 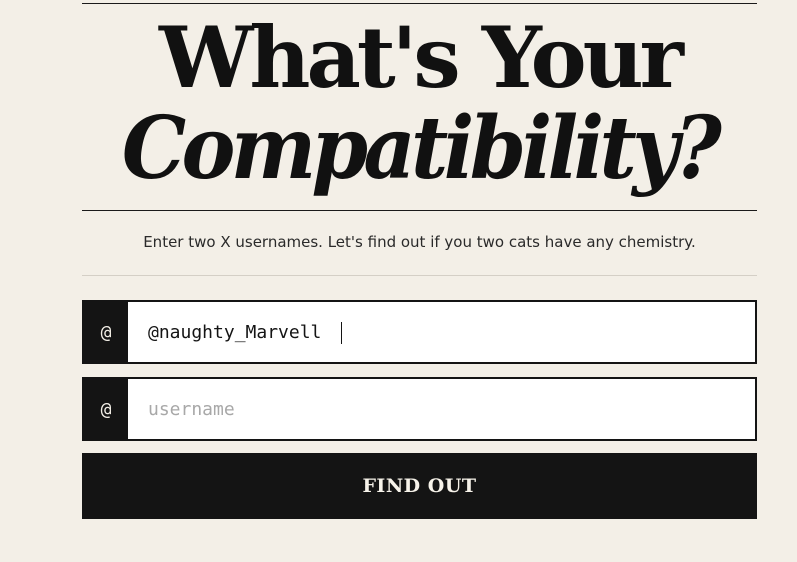 I want to click on page-title-line1: What's Your, so click(x=421, y=57).